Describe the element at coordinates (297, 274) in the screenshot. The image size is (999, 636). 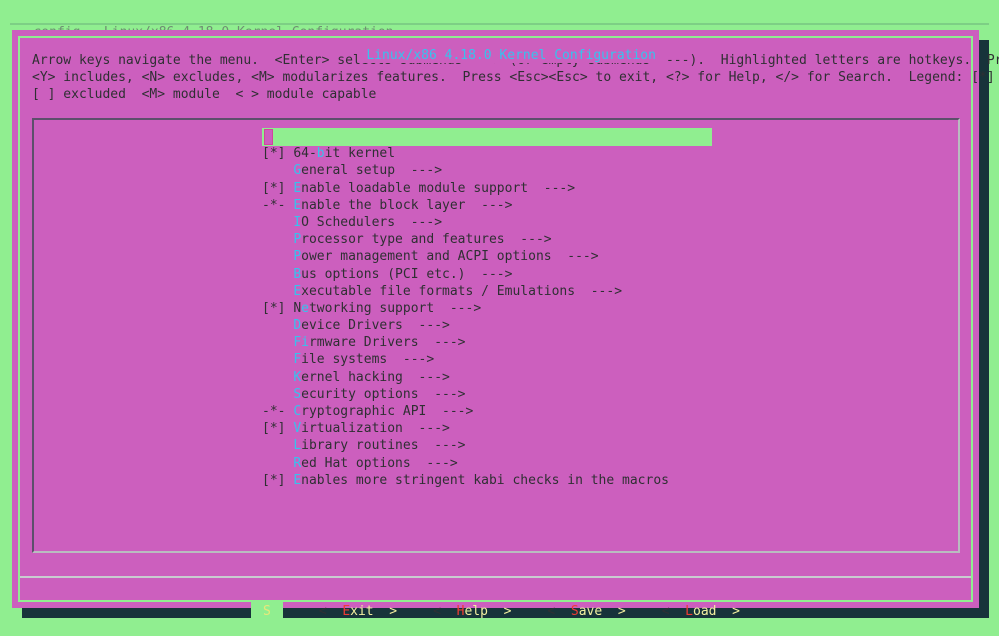
I see `menu-item-hotkey: B` at that location.